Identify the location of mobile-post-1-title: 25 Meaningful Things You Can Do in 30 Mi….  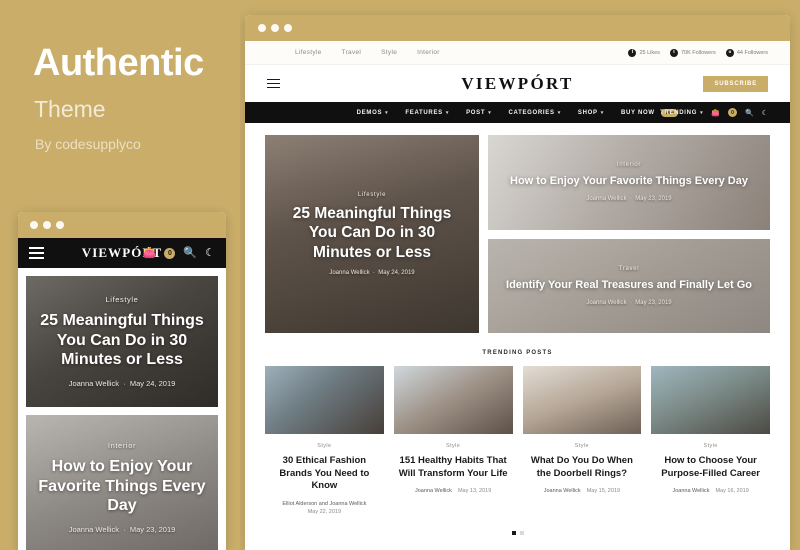
(122, 340).